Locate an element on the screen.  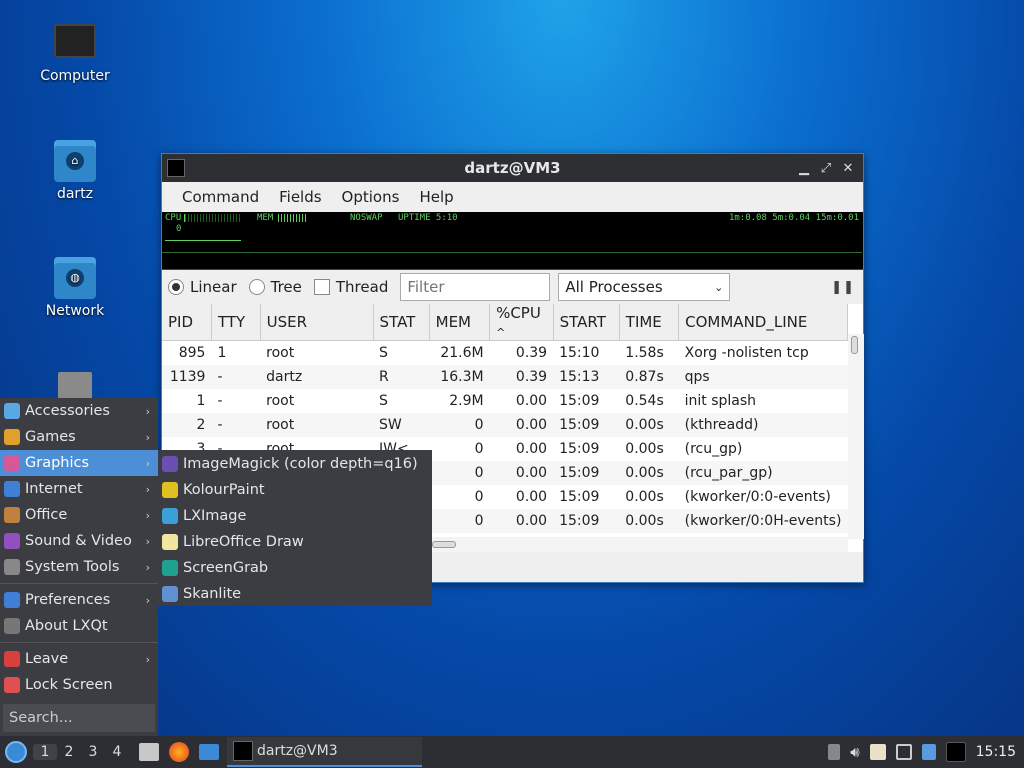
start-menu-item: Preferences › is located at coordinates (79, 600).